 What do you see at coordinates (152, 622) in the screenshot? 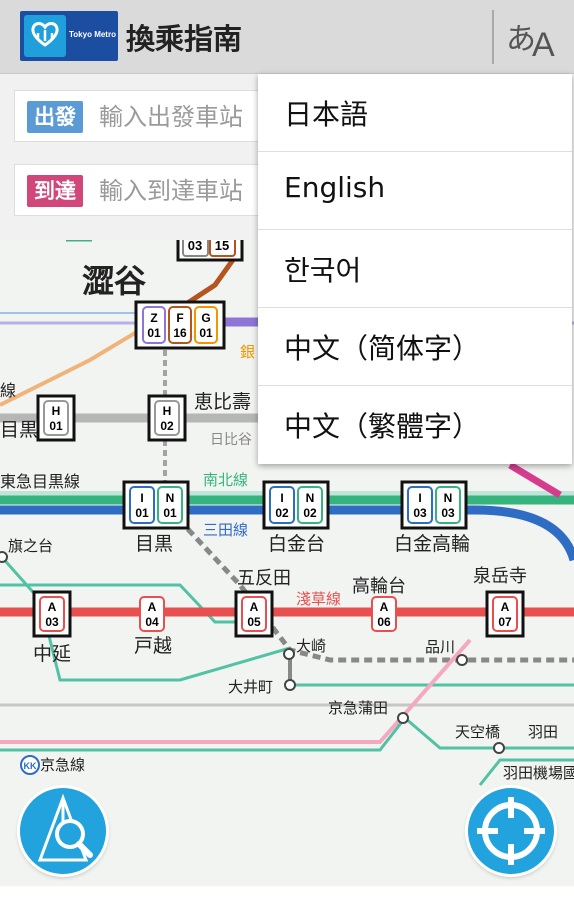
I see `svg-text: 04` at bounding box center [152, 622].